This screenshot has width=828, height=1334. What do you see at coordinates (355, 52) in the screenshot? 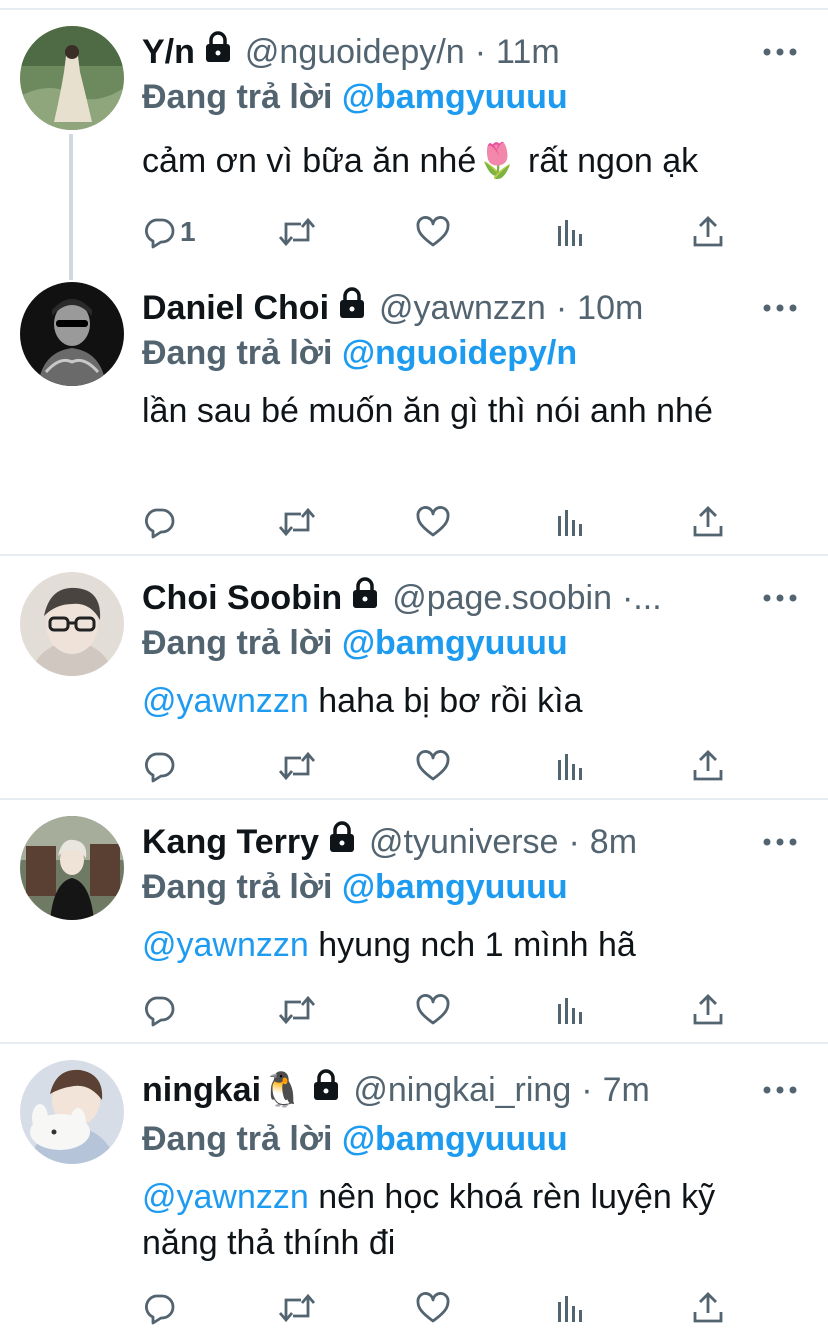
I see `handle: @nguoidepy/n` at bounding box center [355, 52].